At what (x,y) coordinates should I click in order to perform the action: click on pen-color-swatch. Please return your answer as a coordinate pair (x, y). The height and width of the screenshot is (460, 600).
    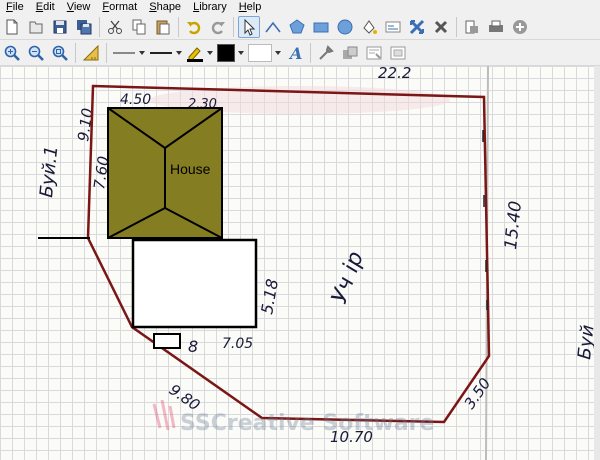
    Looking at the image, I should click on (226, 52).